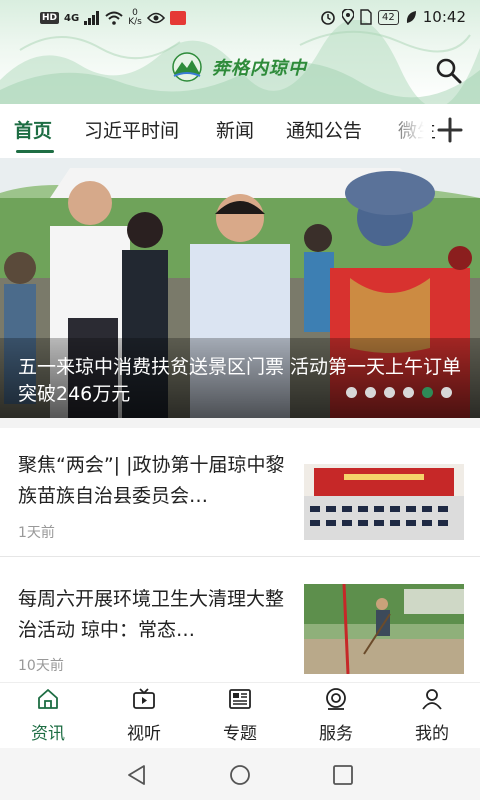  I want to click on nav-label: 视听, so click(144, 734).